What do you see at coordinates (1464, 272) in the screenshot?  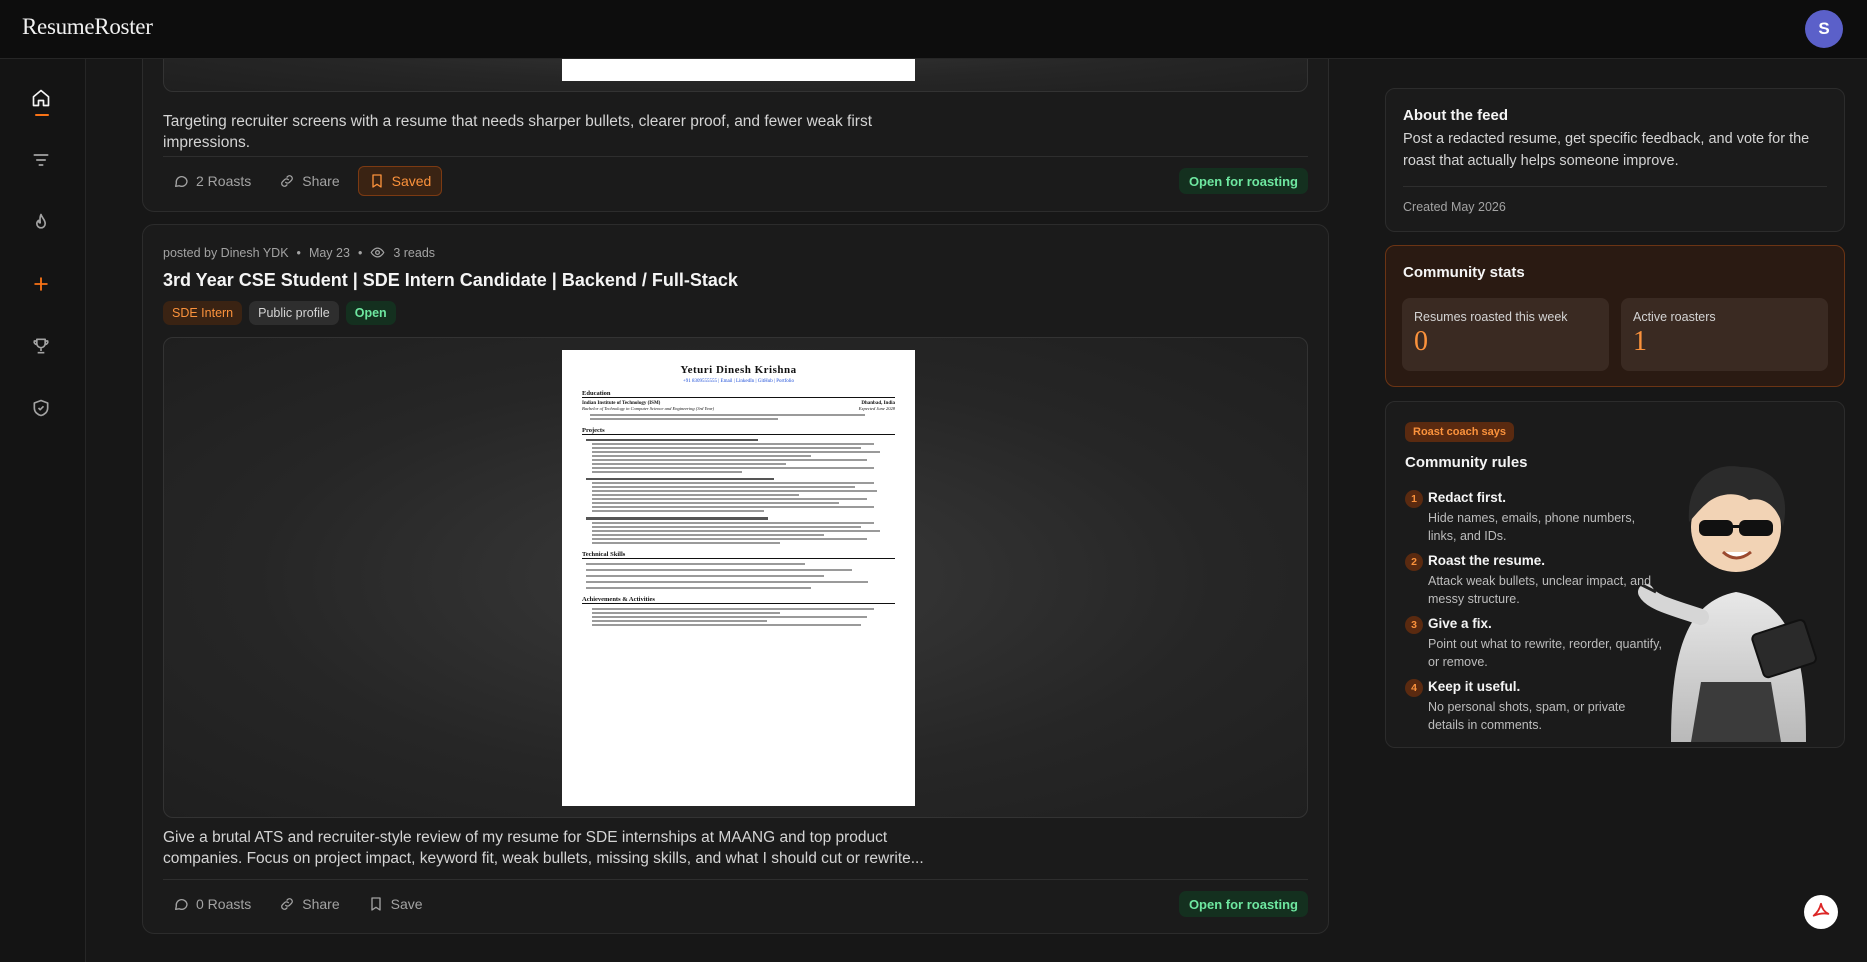 I see `stats-title: Community stats` at bounding box center [1464, 272].